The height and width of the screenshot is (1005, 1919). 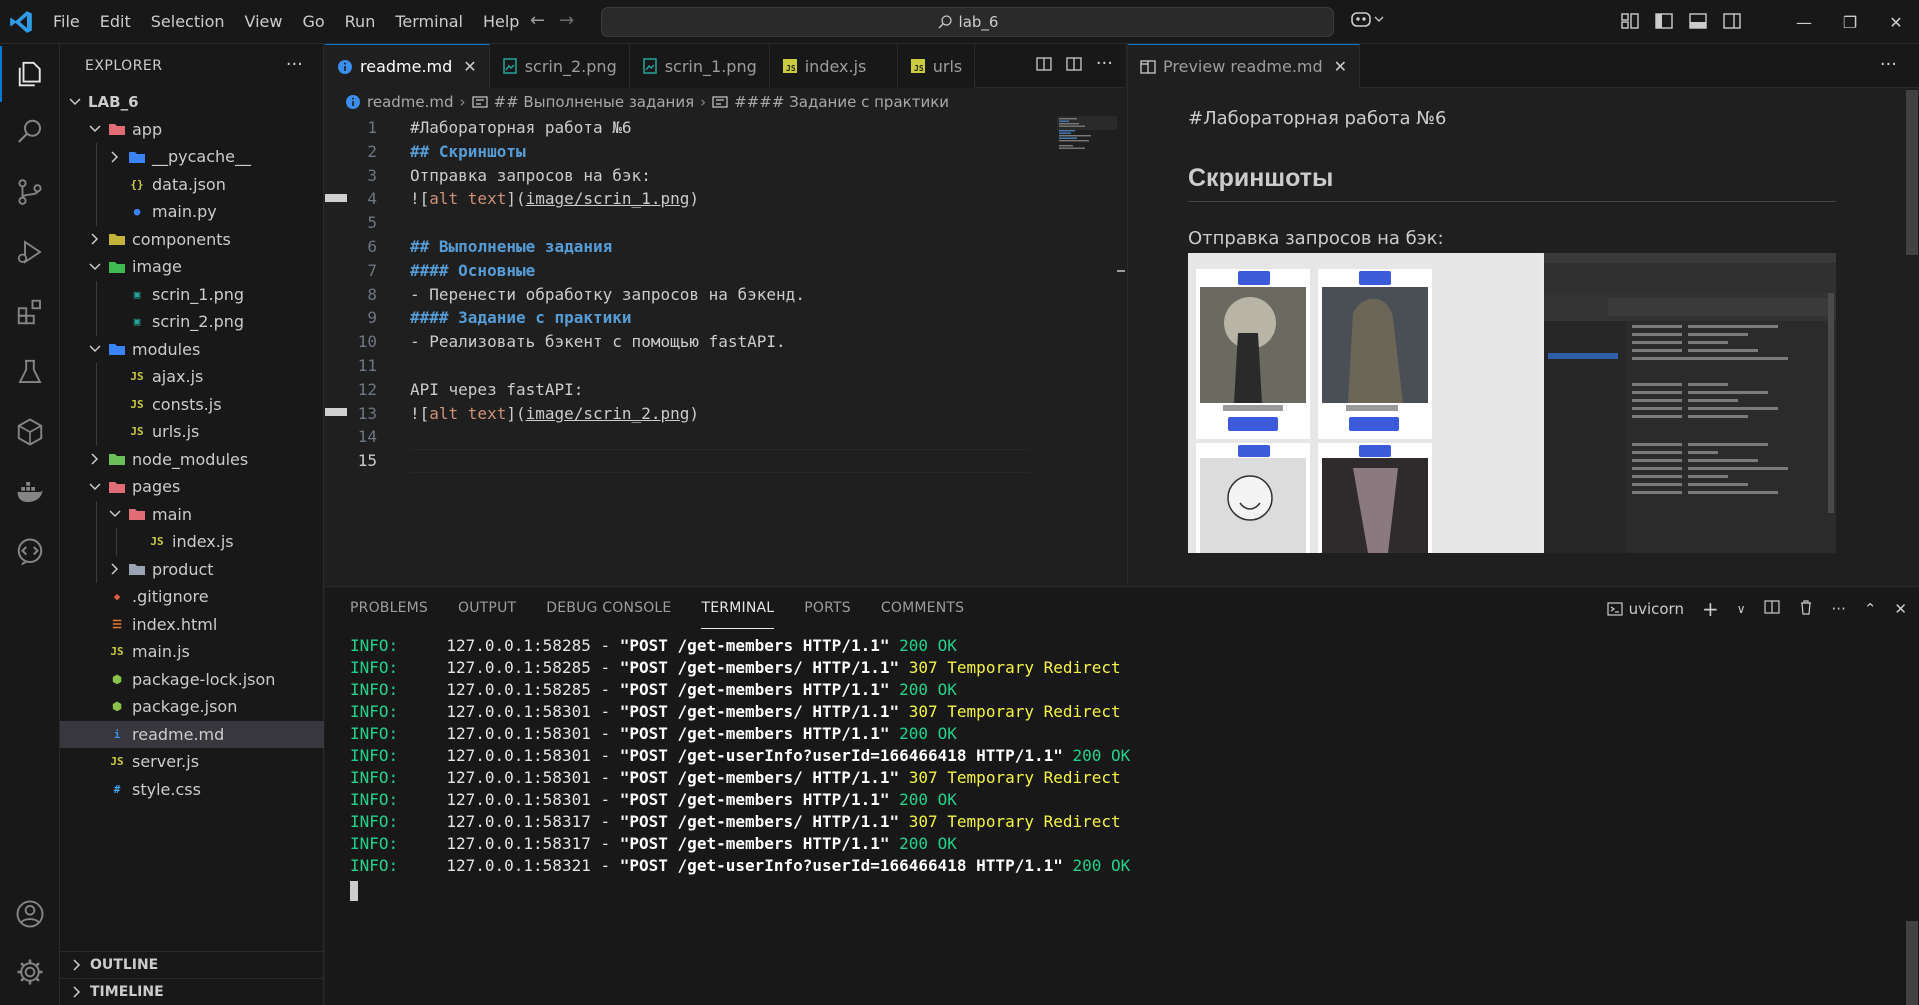 I want to click on outline-section: OUTLINE, so click(x=192, y=964).